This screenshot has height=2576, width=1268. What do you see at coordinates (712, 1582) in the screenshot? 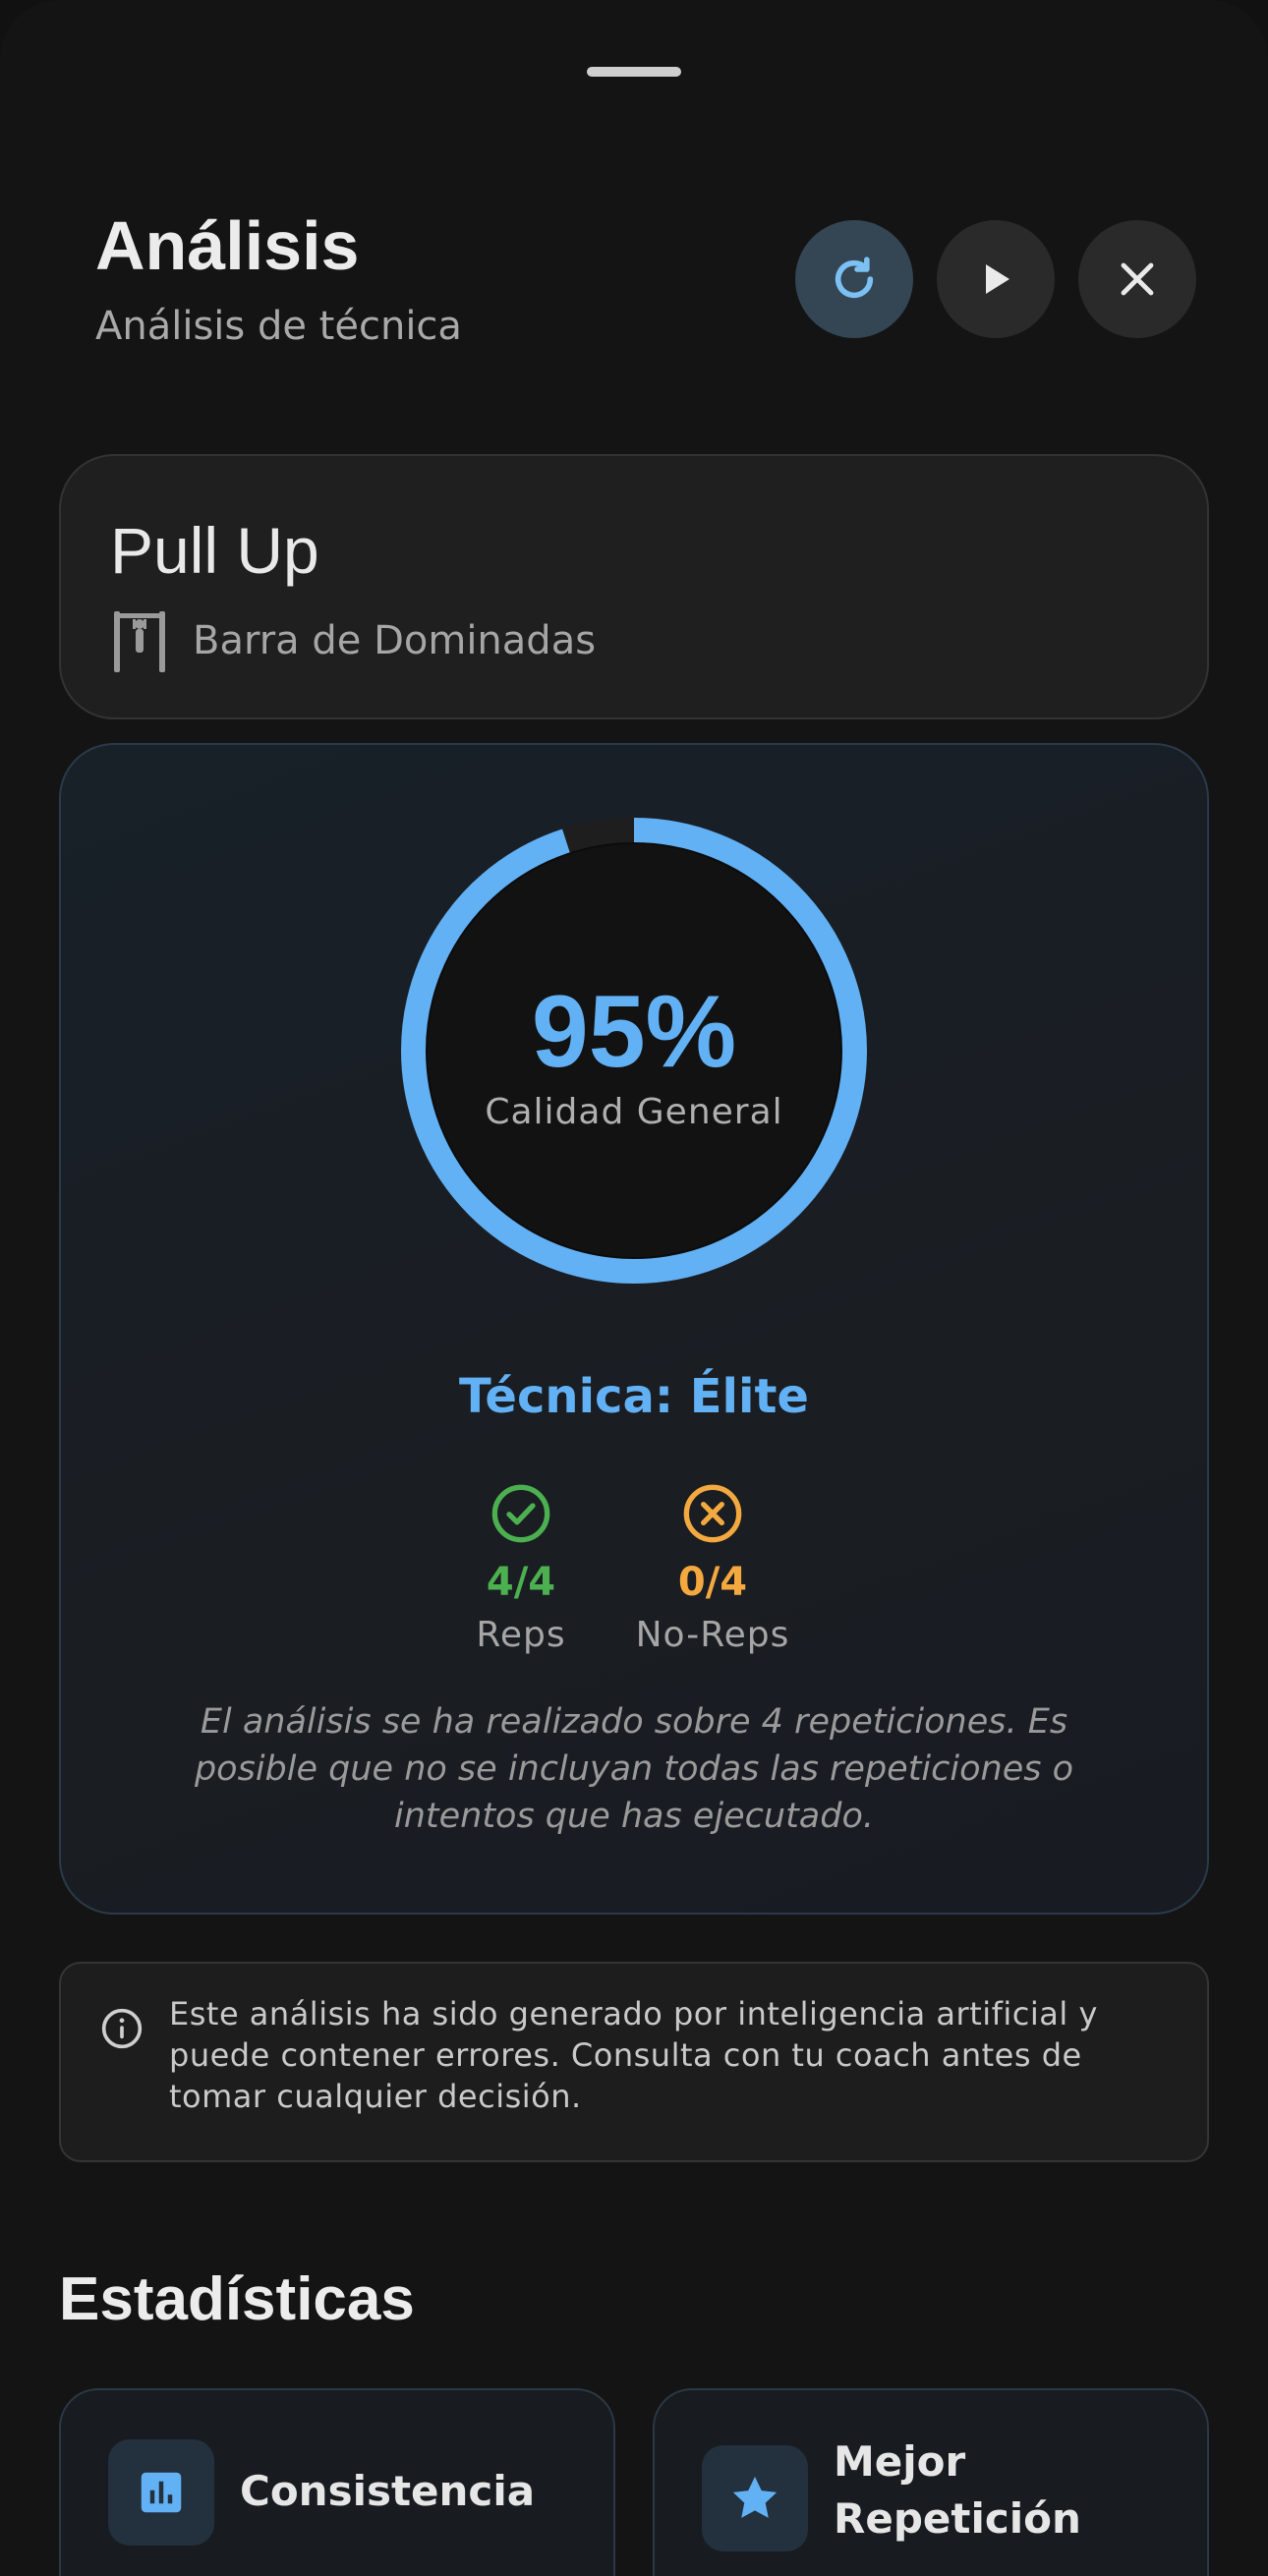
I see `noreps-value: 0/4` at bounding box center [712, 1582].